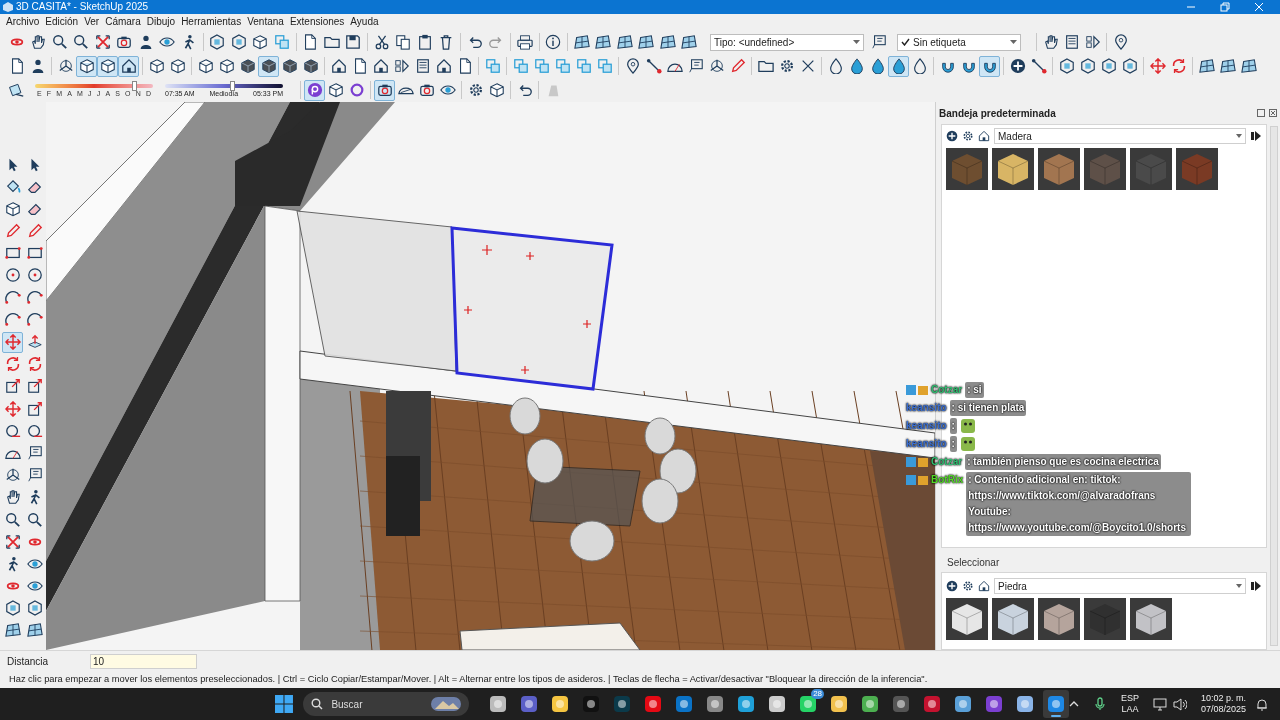  Describe the element at coordinates (92, 22) in the screenshot. I see `menu-item: Ver` at that location.